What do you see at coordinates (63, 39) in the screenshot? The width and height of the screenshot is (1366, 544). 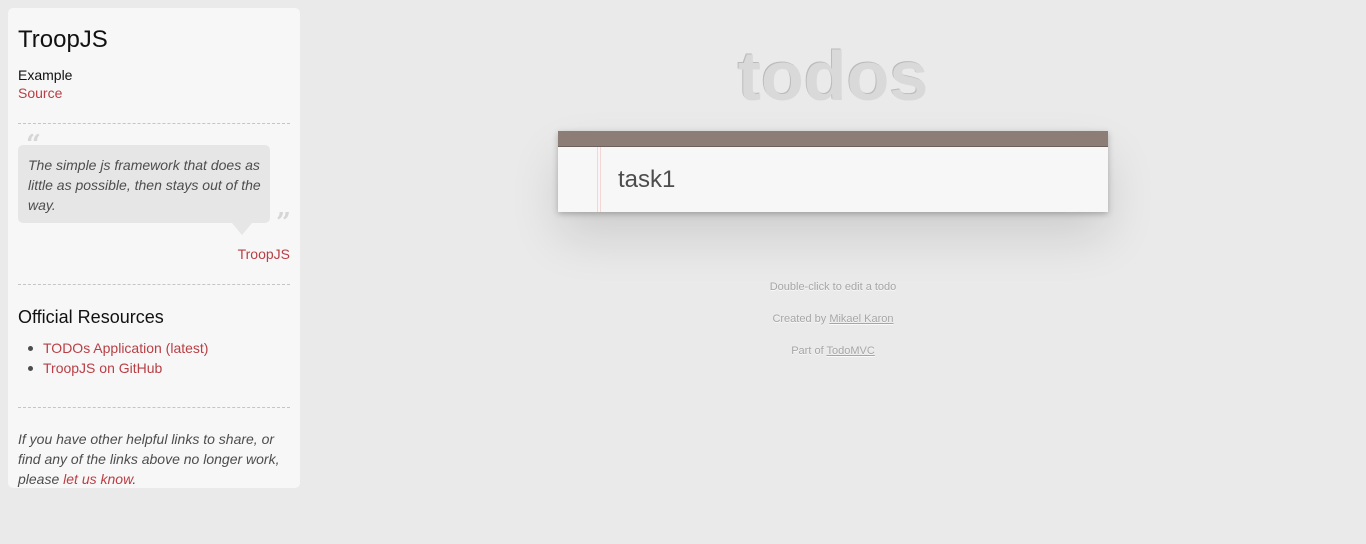 I see `sidebar-title: TroopJS` at bounding box center [63, 39].